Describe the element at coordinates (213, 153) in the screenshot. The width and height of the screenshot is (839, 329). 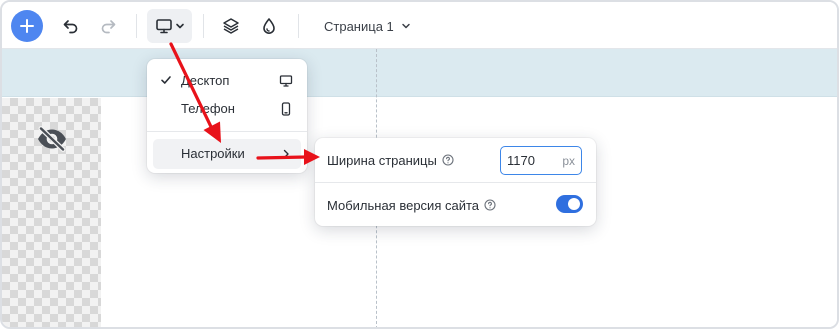
I see `menu-item-label: Настройки` at that location.